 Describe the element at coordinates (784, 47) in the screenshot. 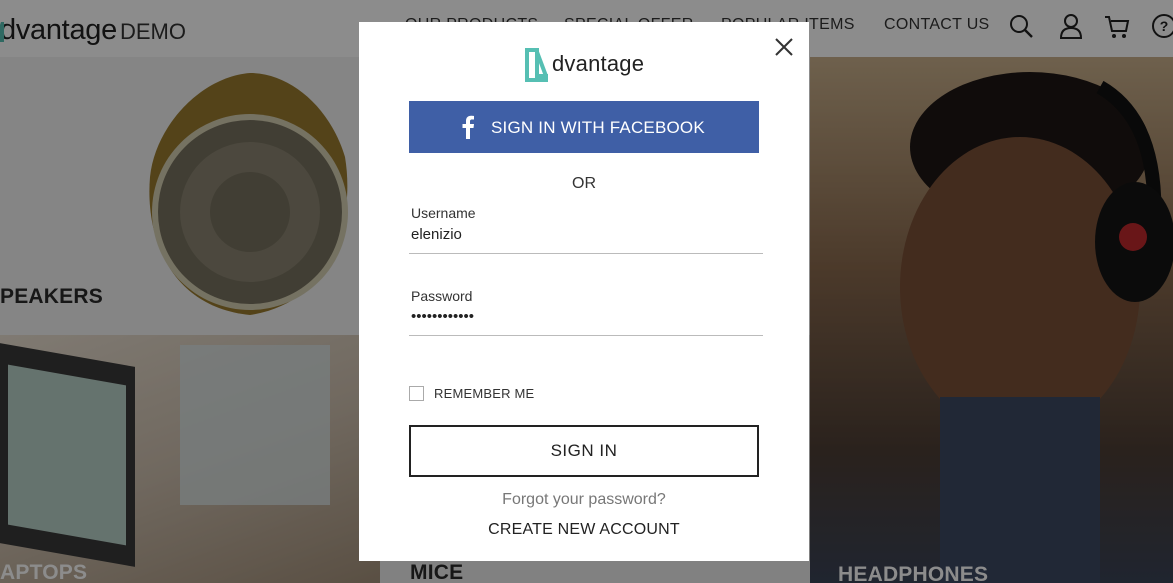

I see `close-icon` at that location.